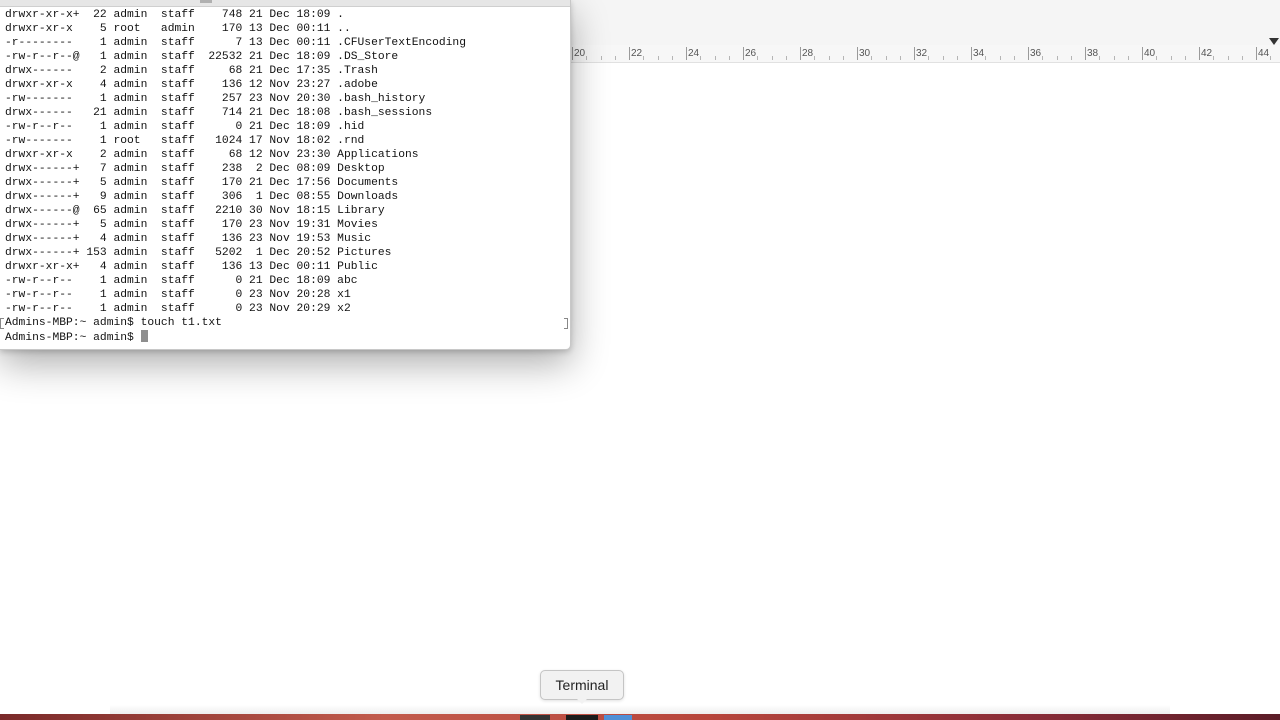  I want to click on terminal-titlebar, so click(285, 3).